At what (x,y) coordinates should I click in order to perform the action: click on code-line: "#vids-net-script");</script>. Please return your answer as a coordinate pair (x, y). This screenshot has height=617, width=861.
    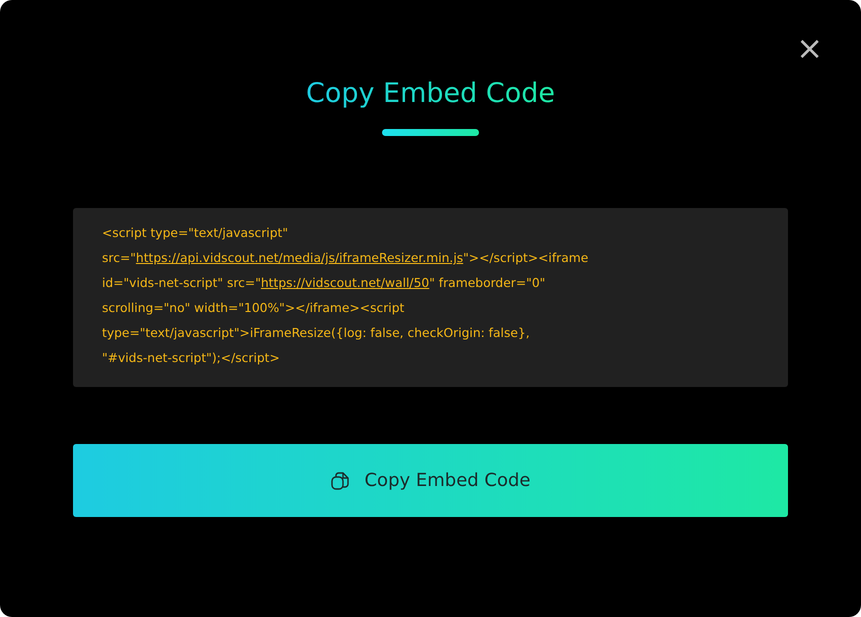
    Looking at the image, I should click on (191, 358).